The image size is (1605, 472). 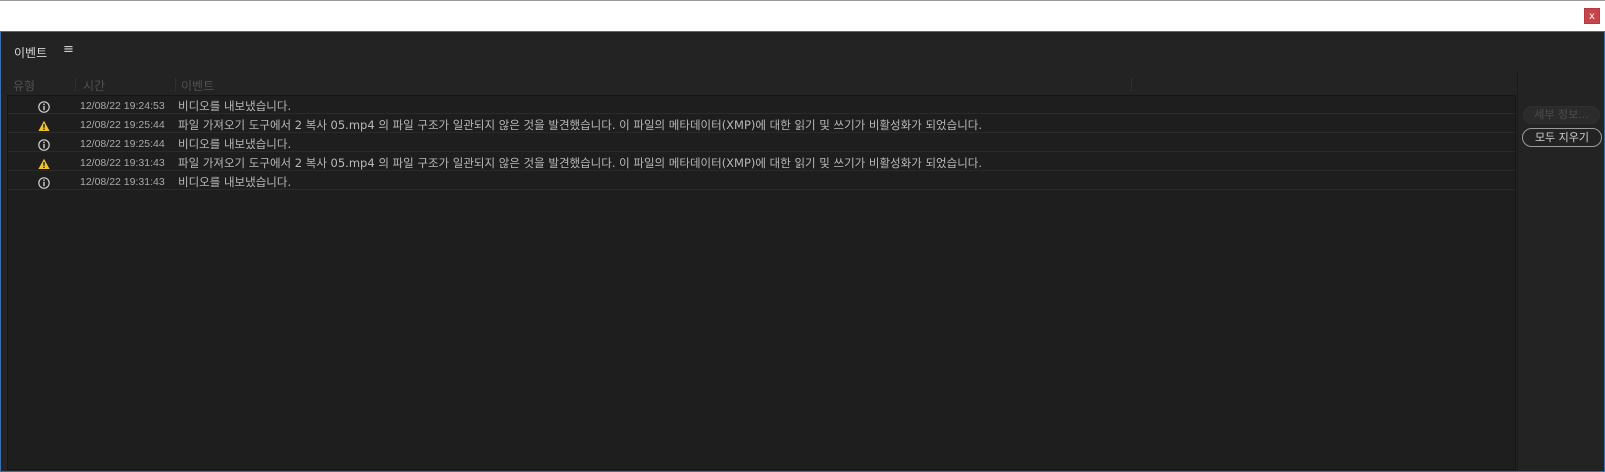 What do you see at coordinates (802, 52) in the screenshot?
I see `panel-header: 이벤트 ≡` at bounding box center [802, 52].